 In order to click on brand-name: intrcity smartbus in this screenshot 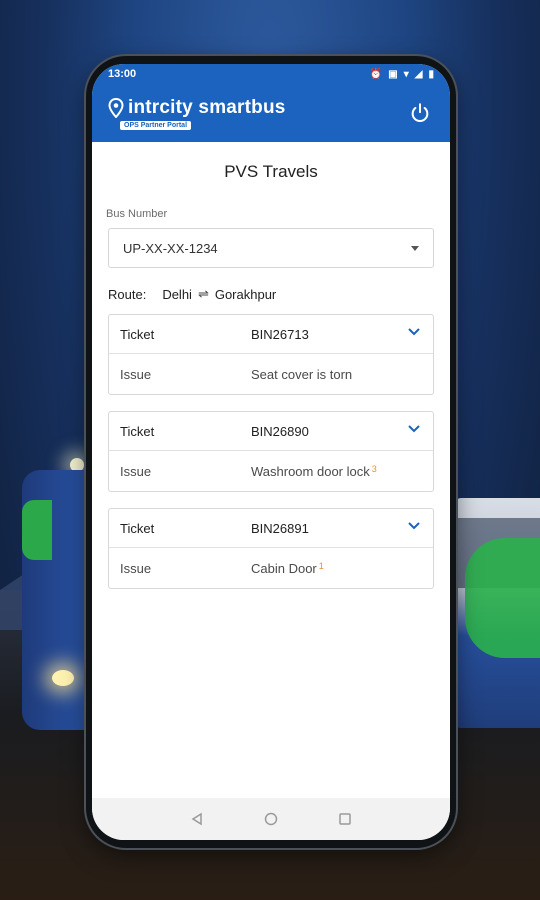, I will do `click(207, 107)`.